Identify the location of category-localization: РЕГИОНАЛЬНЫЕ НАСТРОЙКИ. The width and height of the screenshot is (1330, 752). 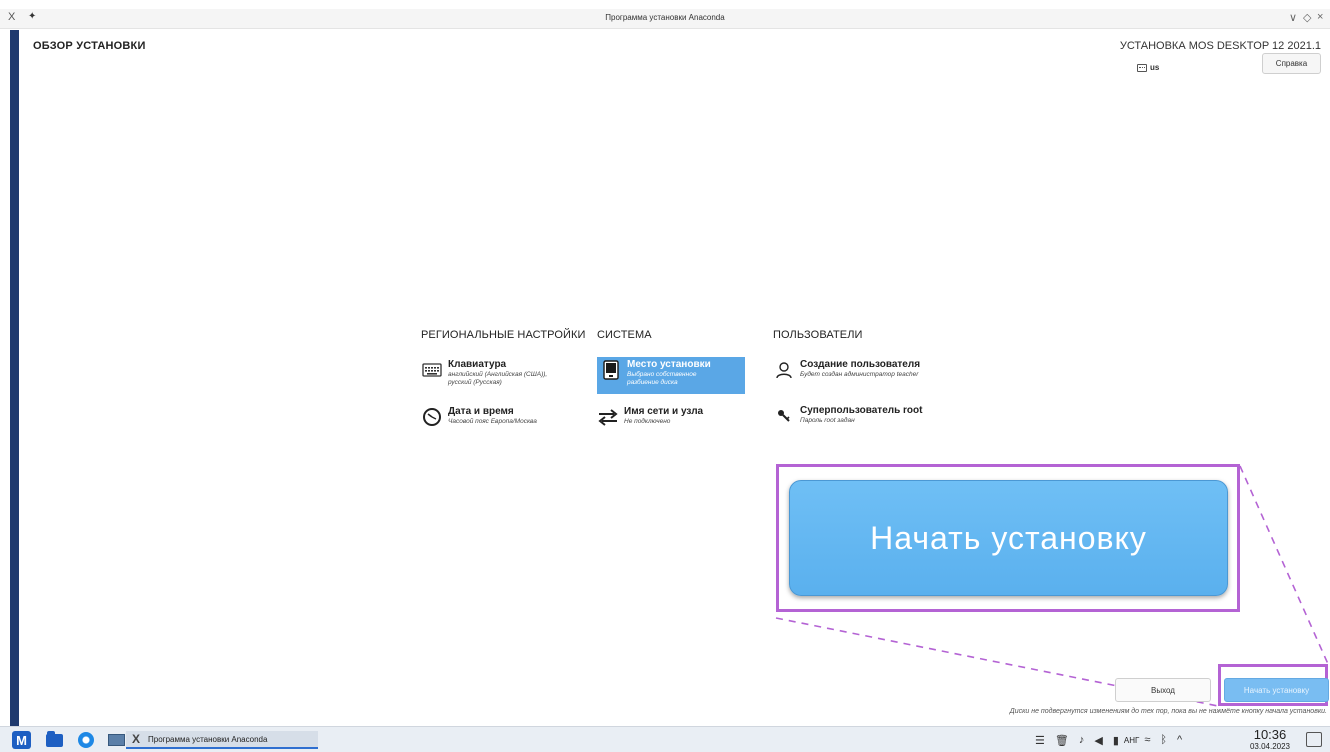
(503, 335).